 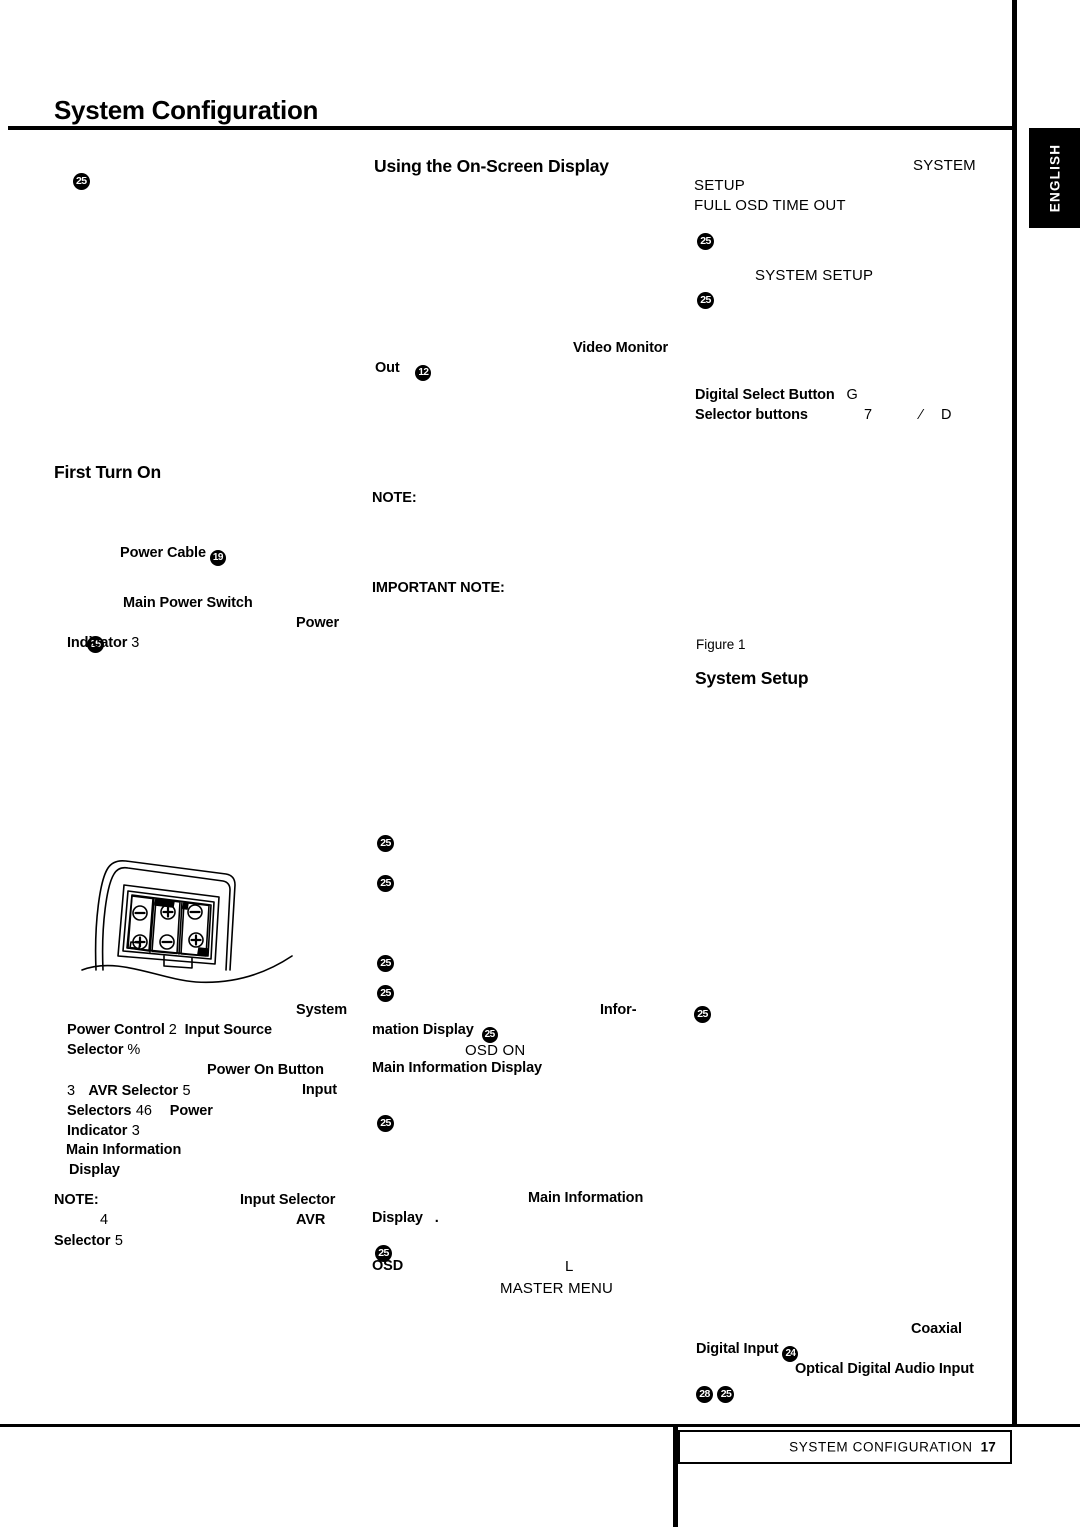 What do you see at coordinates (557, 1288) in the screenshot?
I see `master-menu-text: MASTER MENU` at bounding box center [557, 1288].